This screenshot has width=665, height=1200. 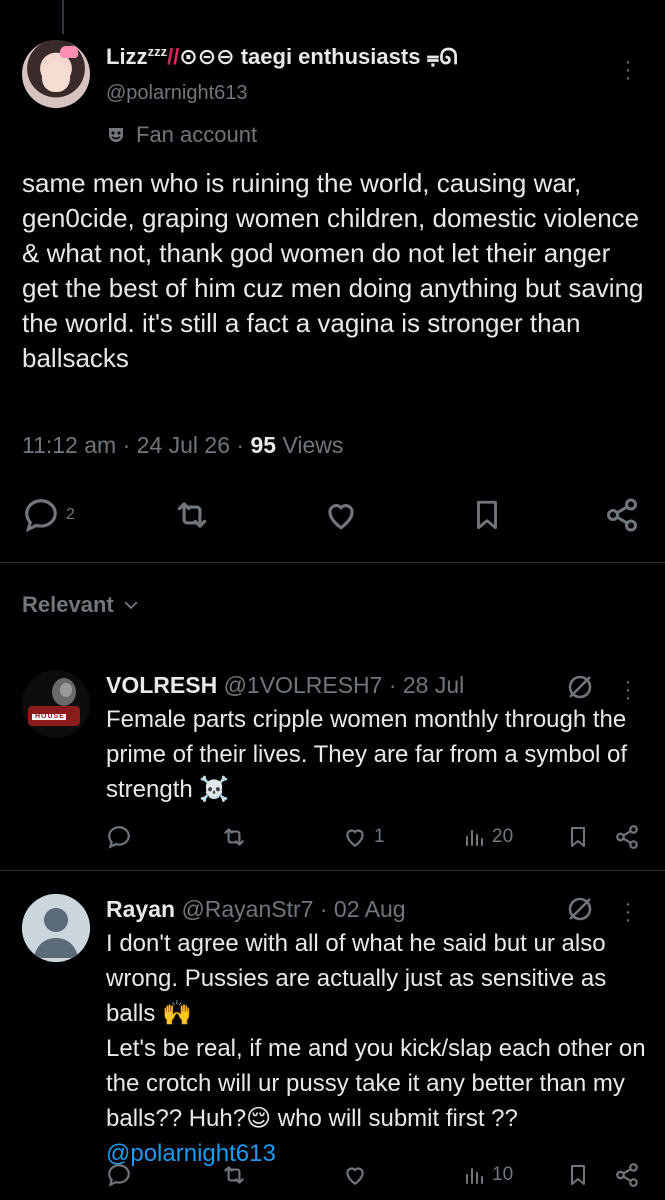 I want to click on views-button: 10, so click(x=487, y=1175).